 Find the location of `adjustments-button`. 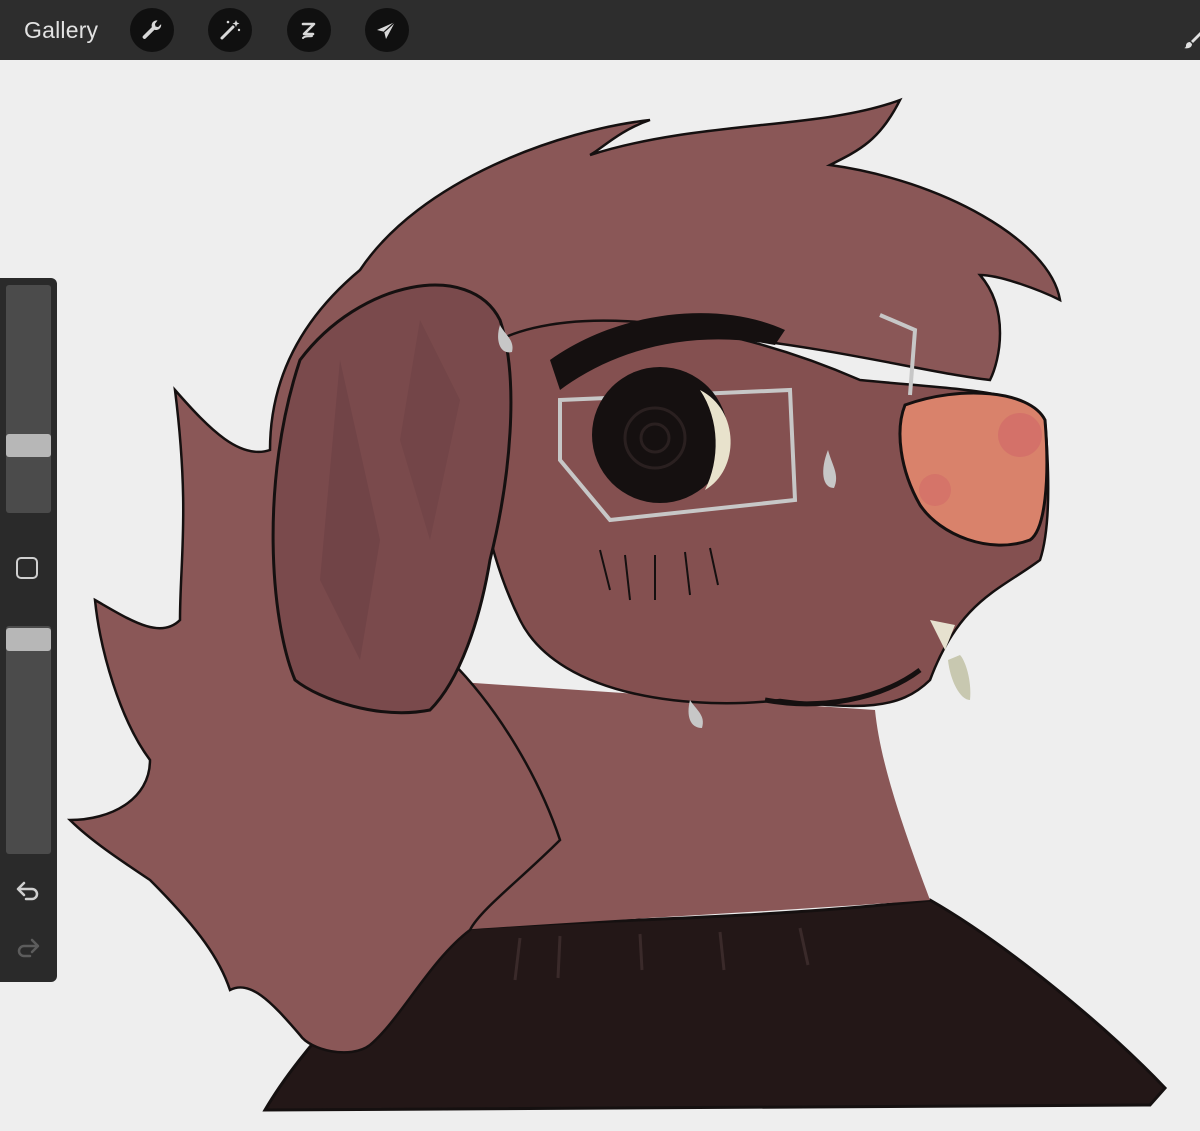

adjustments-button is located at coordinates (230, 30).